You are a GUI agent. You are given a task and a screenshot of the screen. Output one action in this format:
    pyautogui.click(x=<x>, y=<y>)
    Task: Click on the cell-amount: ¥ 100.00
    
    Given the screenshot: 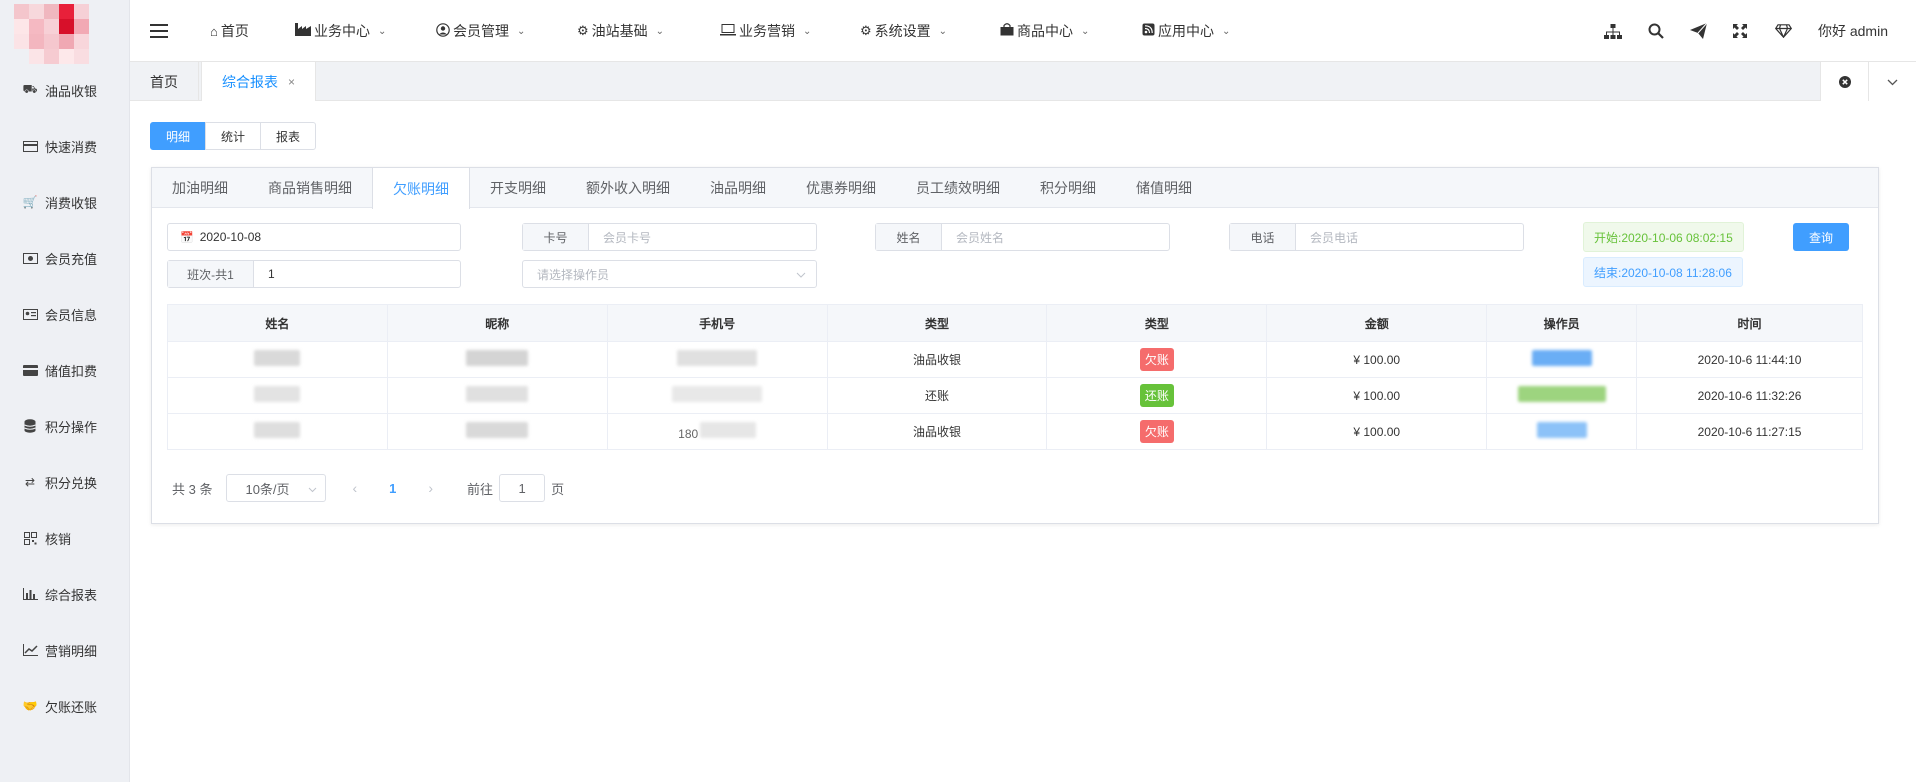 What is the action you would take?
    pyautogui.click(x=1377, y=359)
    